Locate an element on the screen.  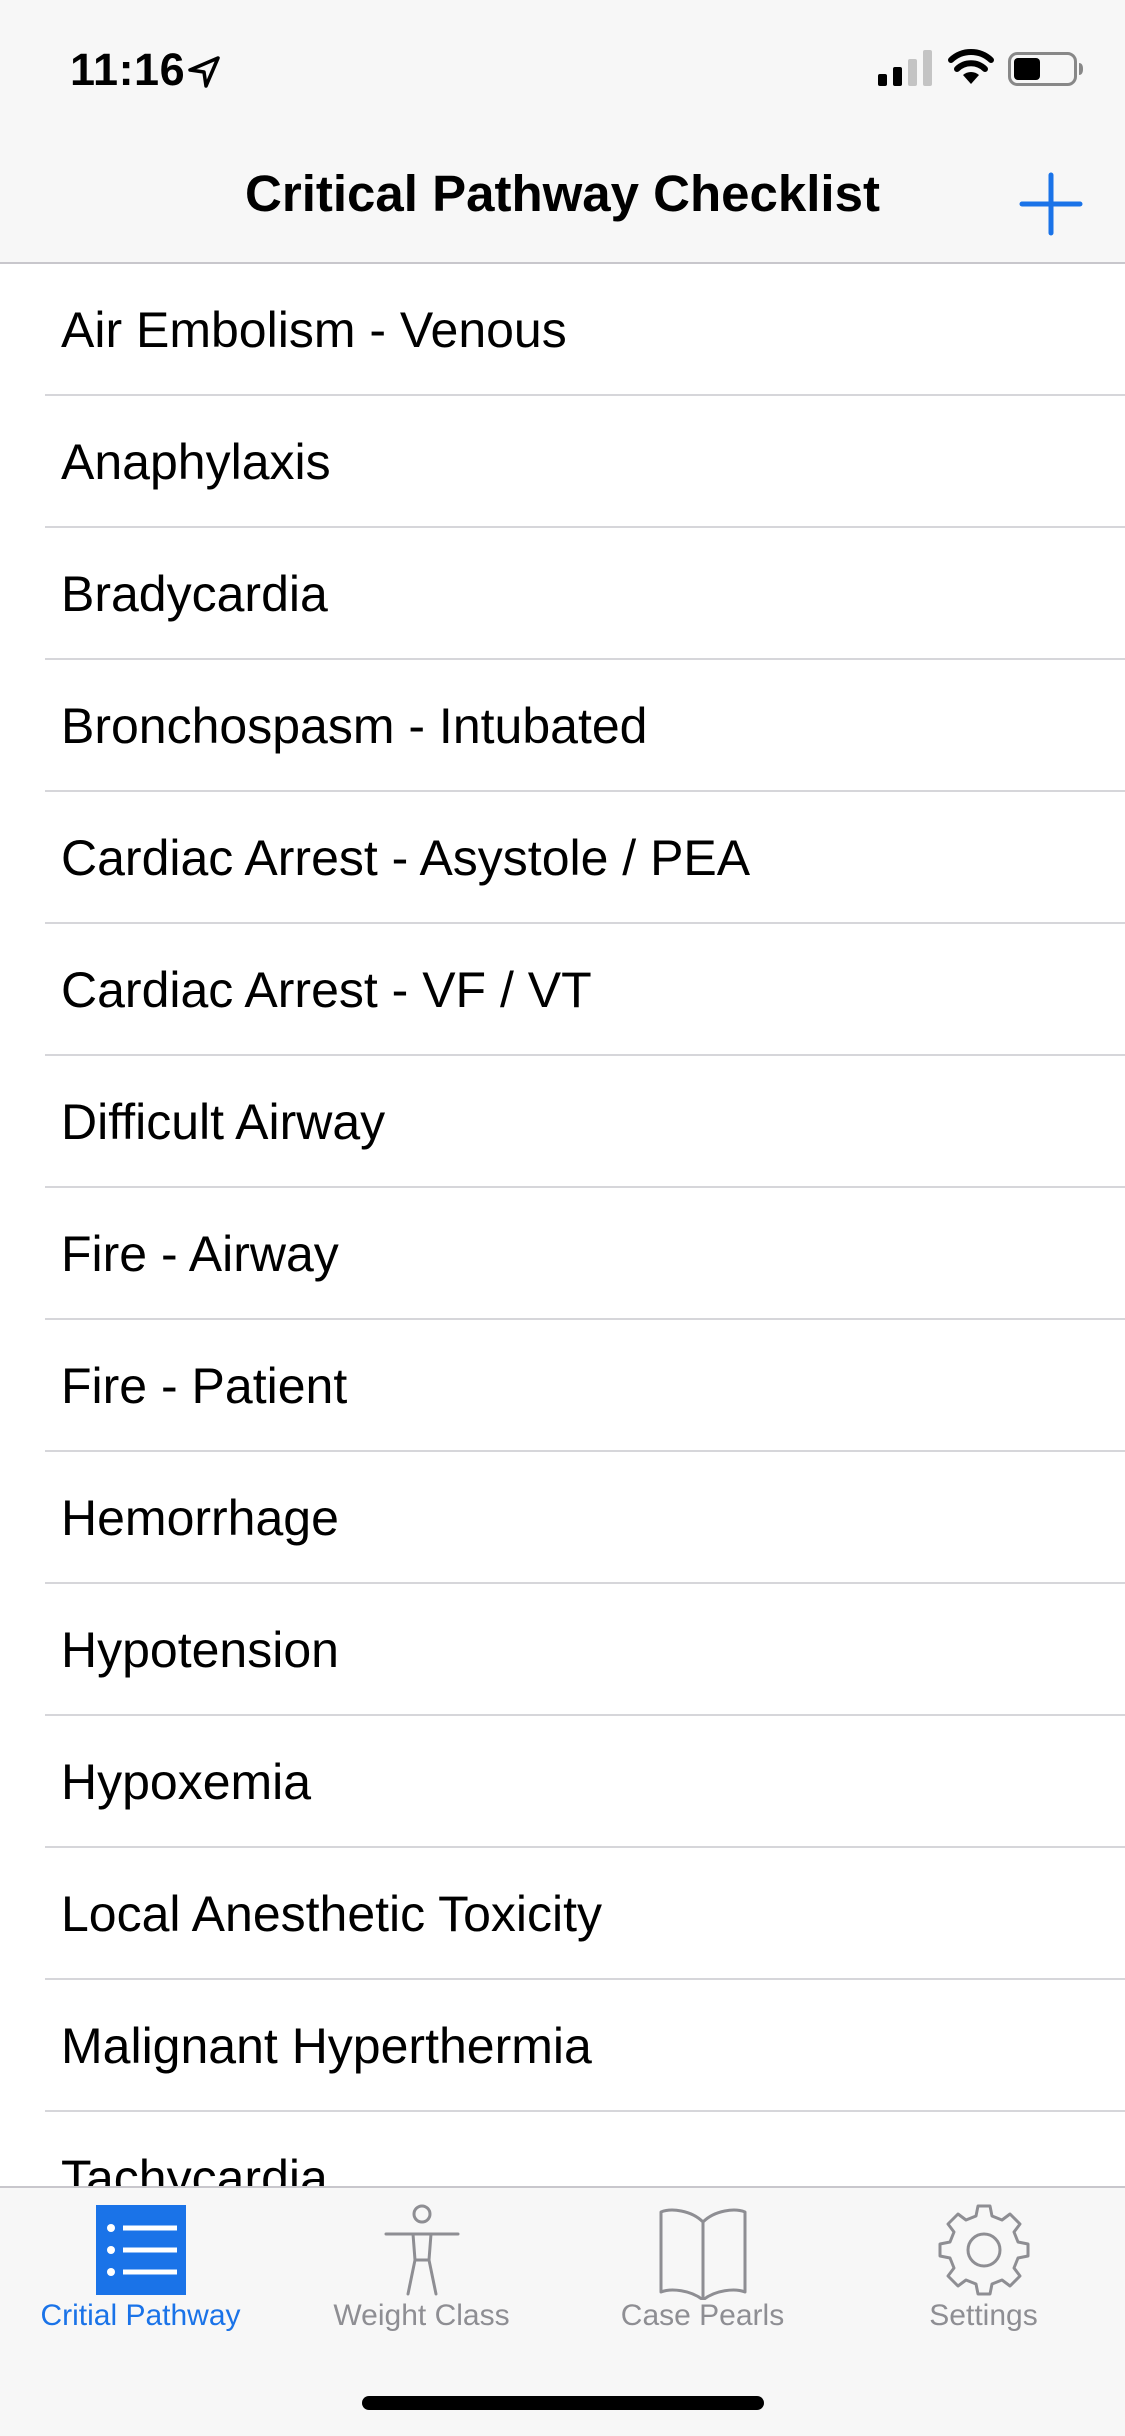
page-title: Critical Pathway Checklist is located at coordinates (562, 193).